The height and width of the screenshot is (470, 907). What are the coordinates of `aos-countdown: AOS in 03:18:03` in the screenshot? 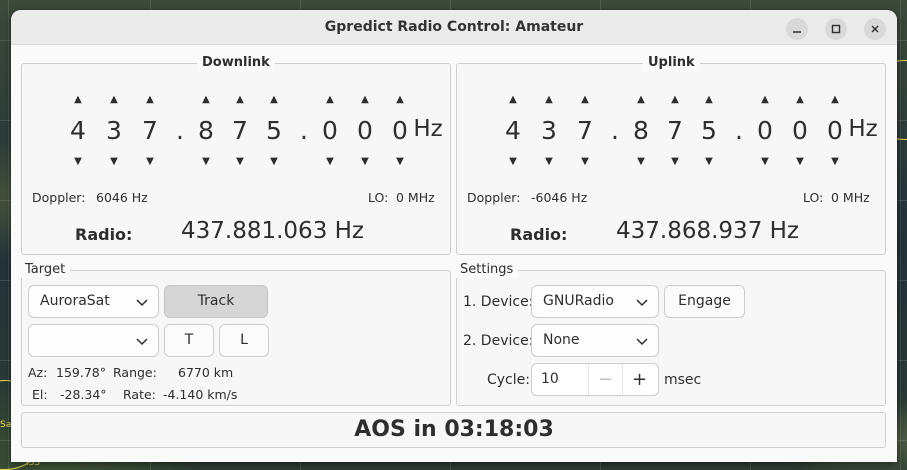 It's located at (454, 429).